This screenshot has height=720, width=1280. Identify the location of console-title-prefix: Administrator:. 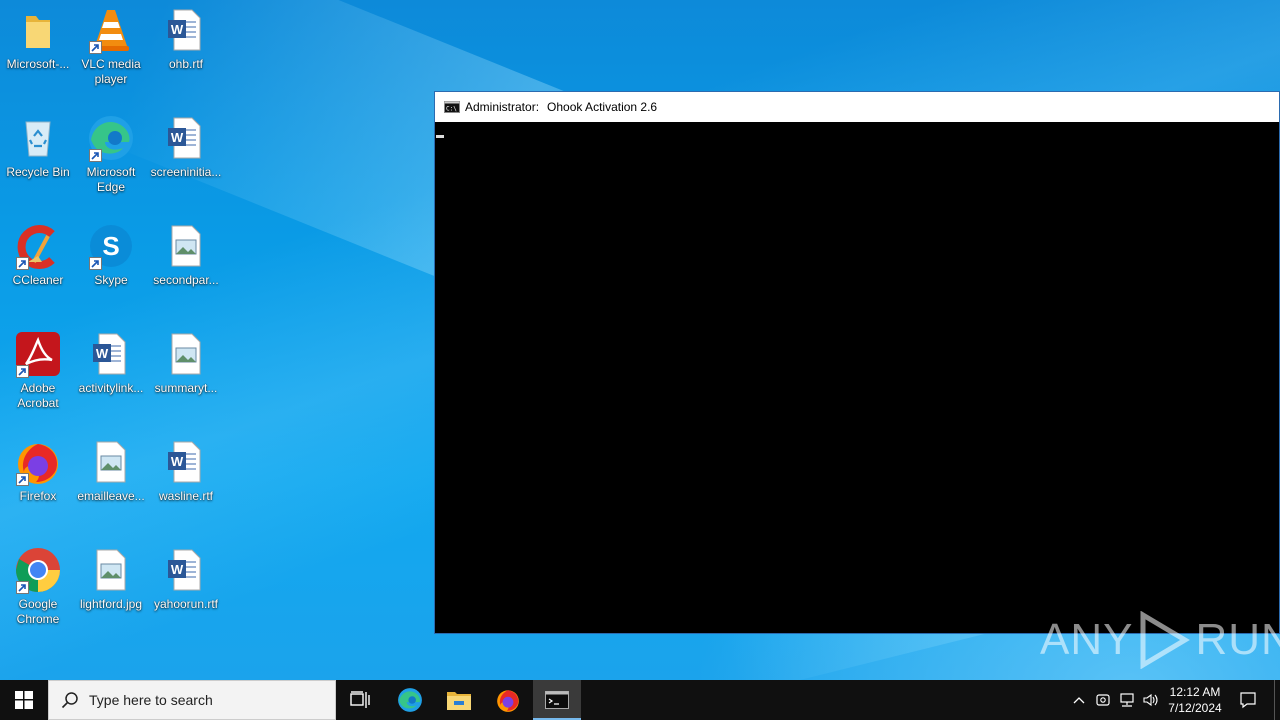
(502, 107).